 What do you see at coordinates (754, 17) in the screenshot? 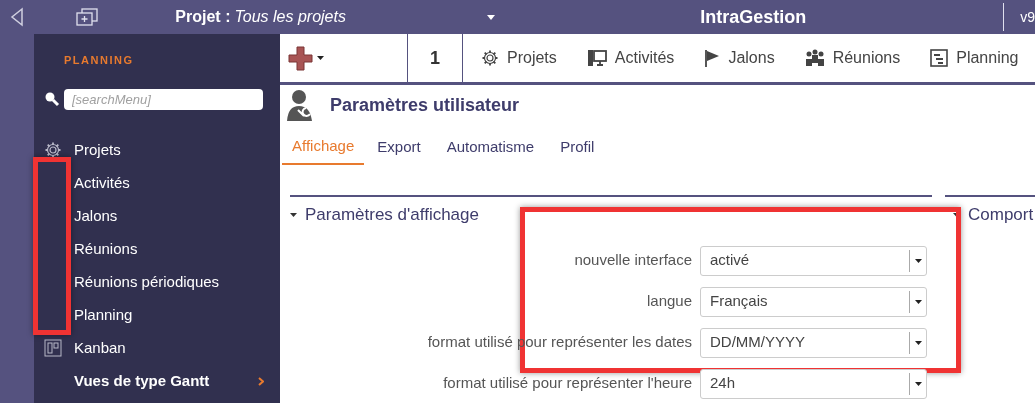
I see `app-title: IntraGestion` at bounding box center [754, 17].